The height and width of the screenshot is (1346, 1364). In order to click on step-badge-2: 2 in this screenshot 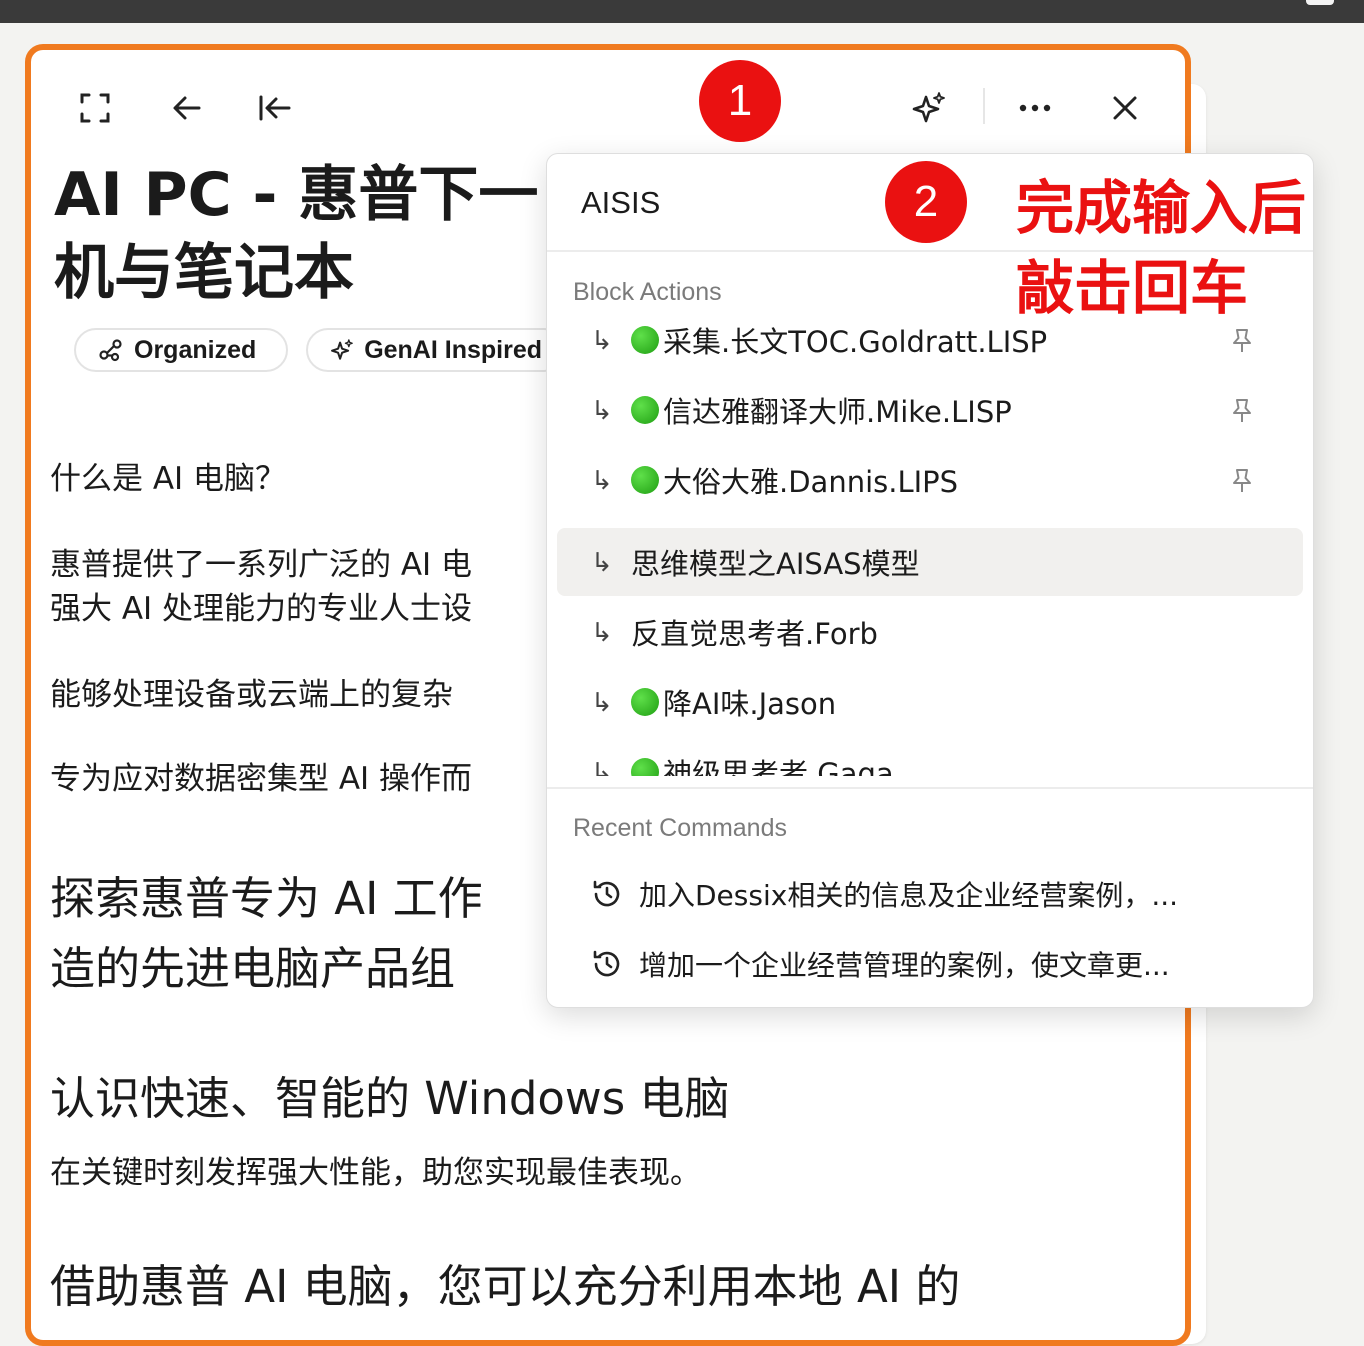, I will do `click(926, 202)`.